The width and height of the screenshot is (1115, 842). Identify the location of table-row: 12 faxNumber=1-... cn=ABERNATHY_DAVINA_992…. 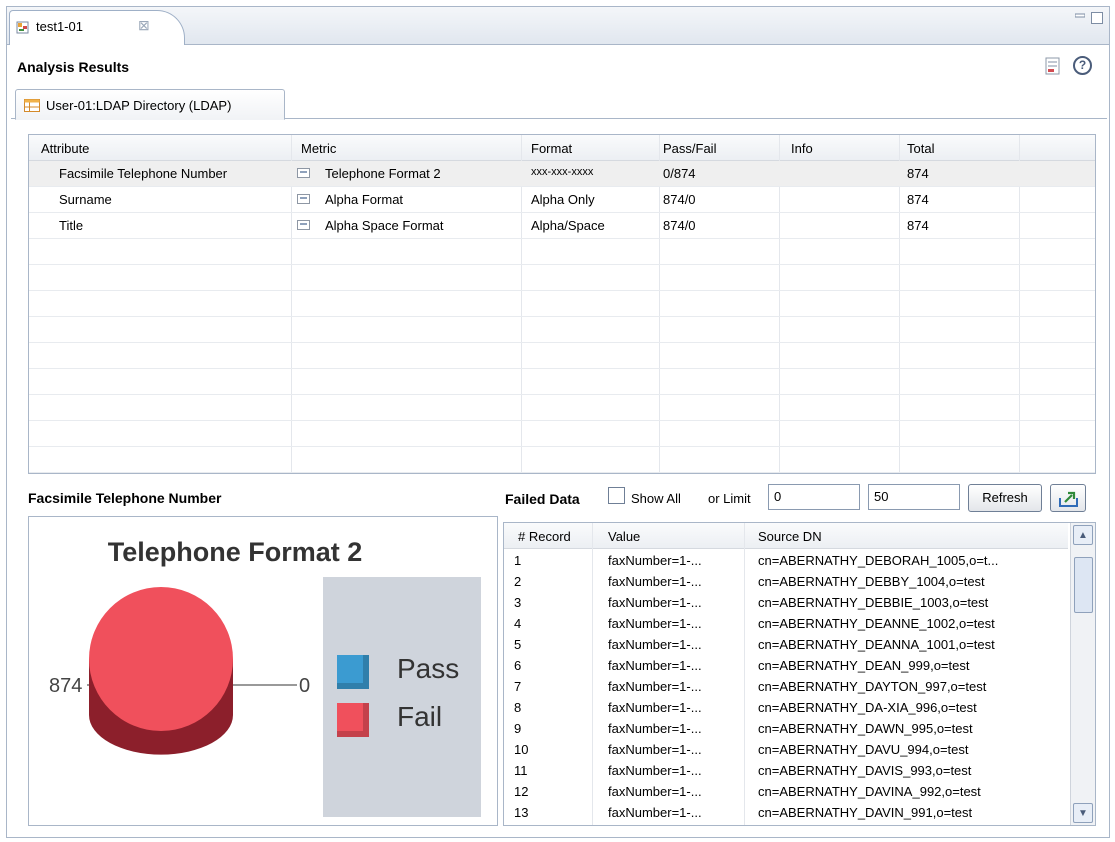
(786, 792).